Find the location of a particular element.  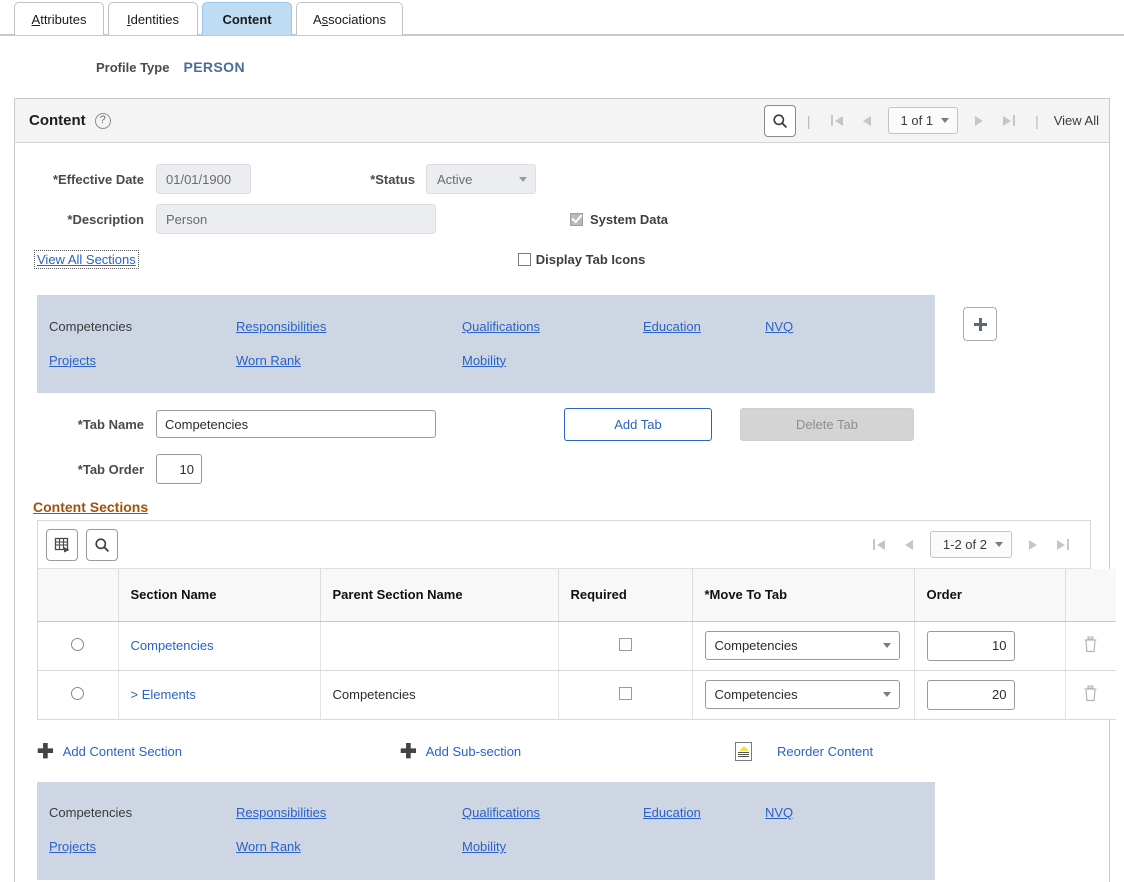

row-select-cell is located at coordinates (78, 695).